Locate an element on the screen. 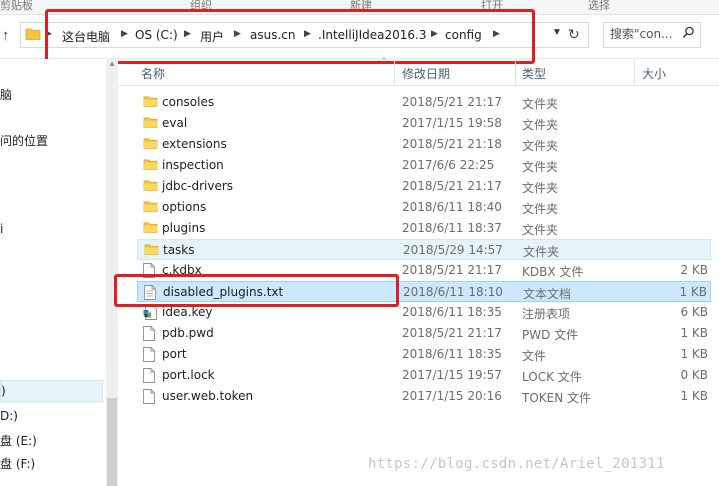  file-name: options is located at coordinates (184, 207).